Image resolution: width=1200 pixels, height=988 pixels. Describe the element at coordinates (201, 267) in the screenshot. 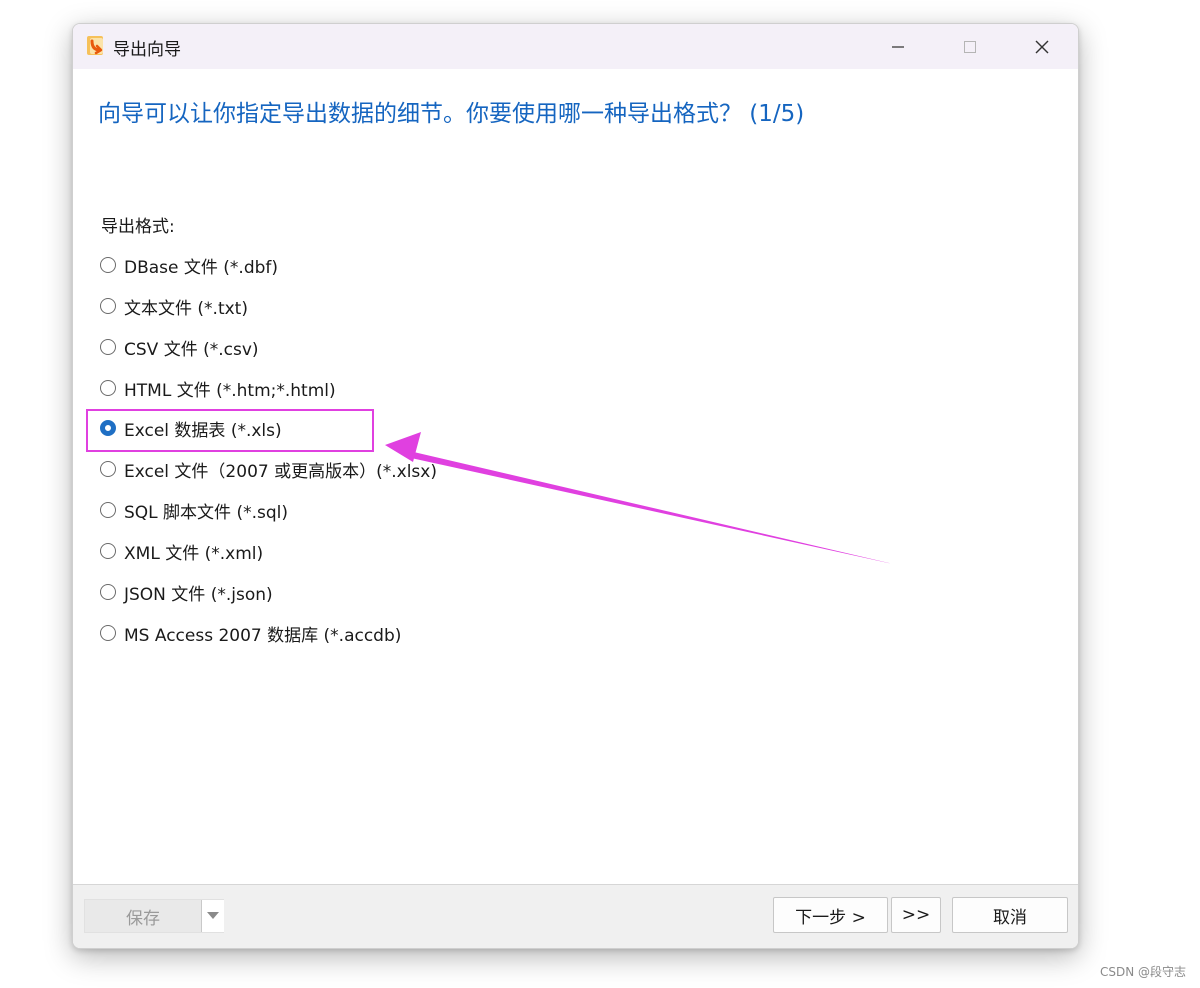

I see `format-option-label: DBase 文件 (*.dbf)` at that location.